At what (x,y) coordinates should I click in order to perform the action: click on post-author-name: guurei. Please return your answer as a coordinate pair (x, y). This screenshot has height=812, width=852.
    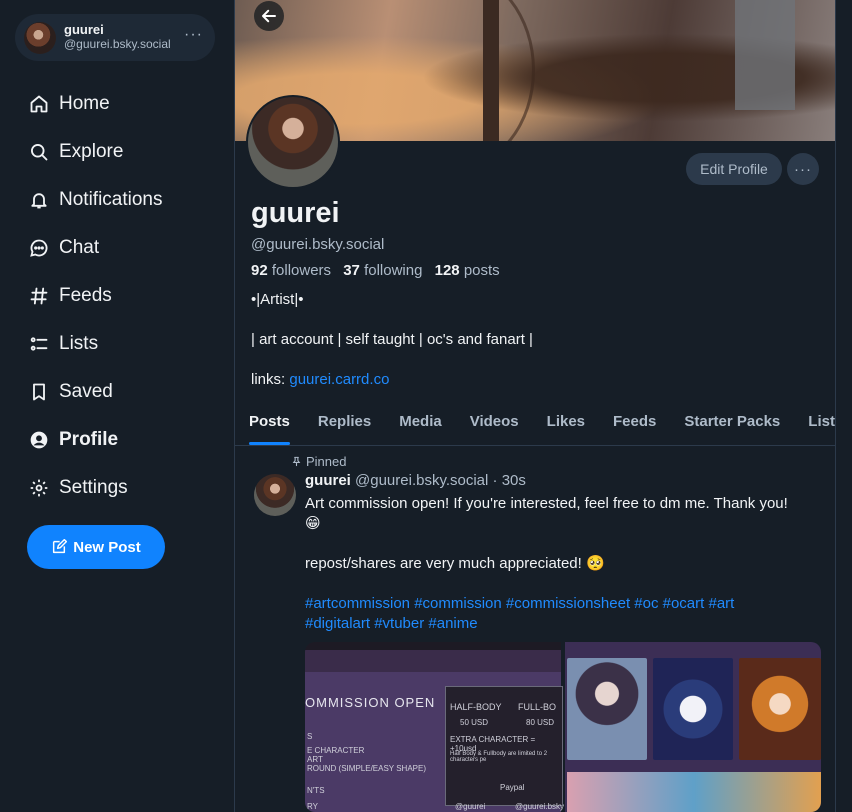
    Looking at the image, I should click on (328, 480).